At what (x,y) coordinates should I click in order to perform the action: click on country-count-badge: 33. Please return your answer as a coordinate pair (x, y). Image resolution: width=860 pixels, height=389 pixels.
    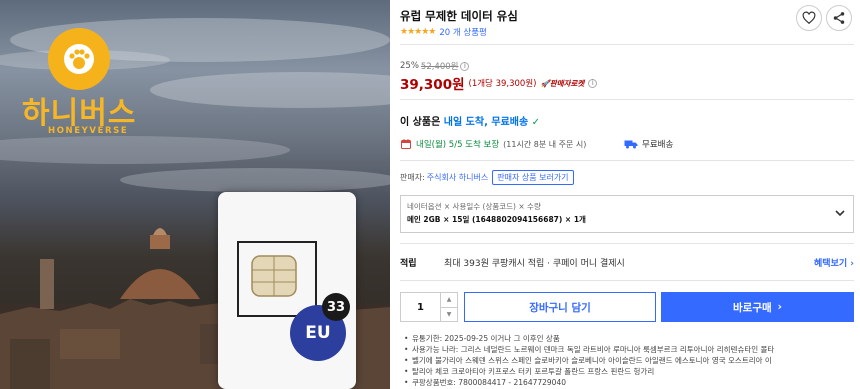
    Looking at the image, I should click on (336, 307).